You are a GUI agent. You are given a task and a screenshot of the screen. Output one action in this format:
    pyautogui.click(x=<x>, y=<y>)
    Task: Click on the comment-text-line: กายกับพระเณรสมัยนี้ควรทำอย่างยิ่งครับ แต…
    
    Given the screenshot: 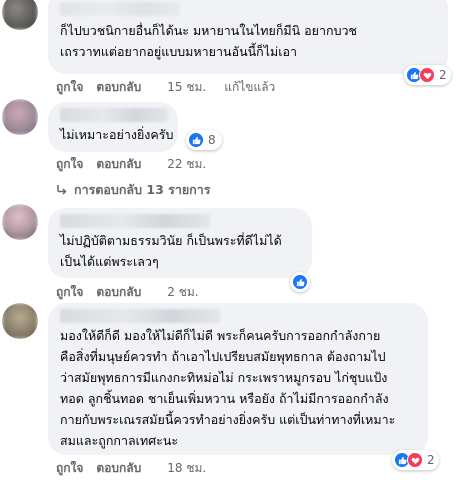 What is the action you would take?
    pyautogui.click(x=228, y=419)
    